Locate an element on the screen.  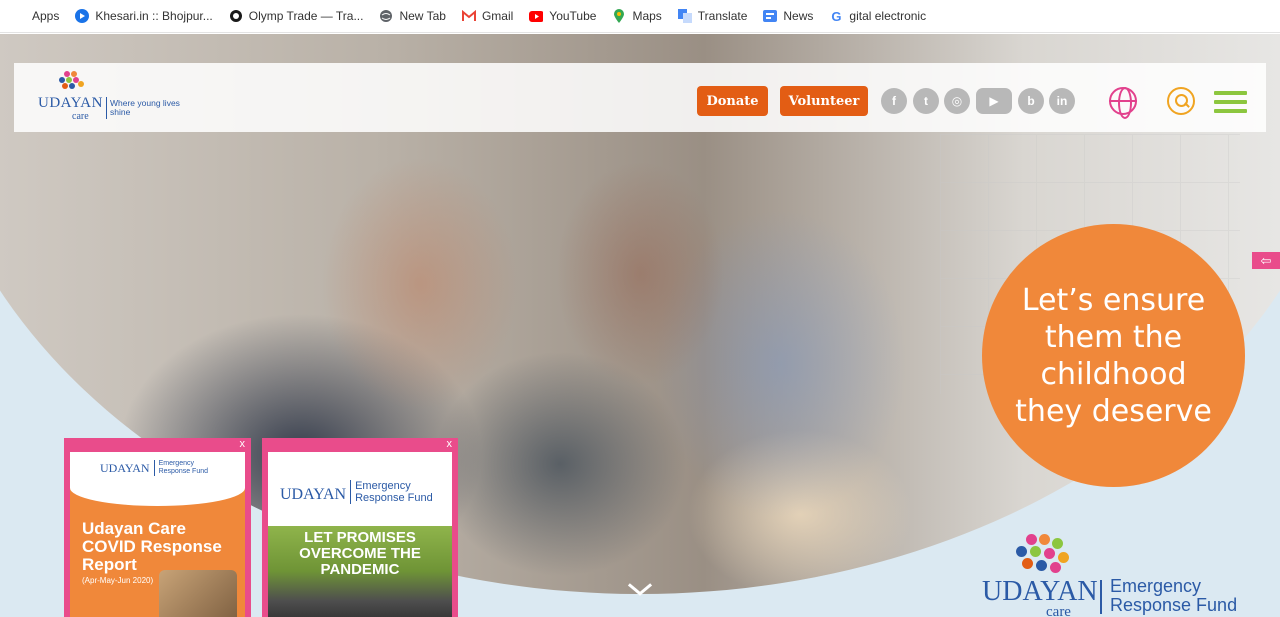
language-globe-icon is located at coordinates (1123, 103).